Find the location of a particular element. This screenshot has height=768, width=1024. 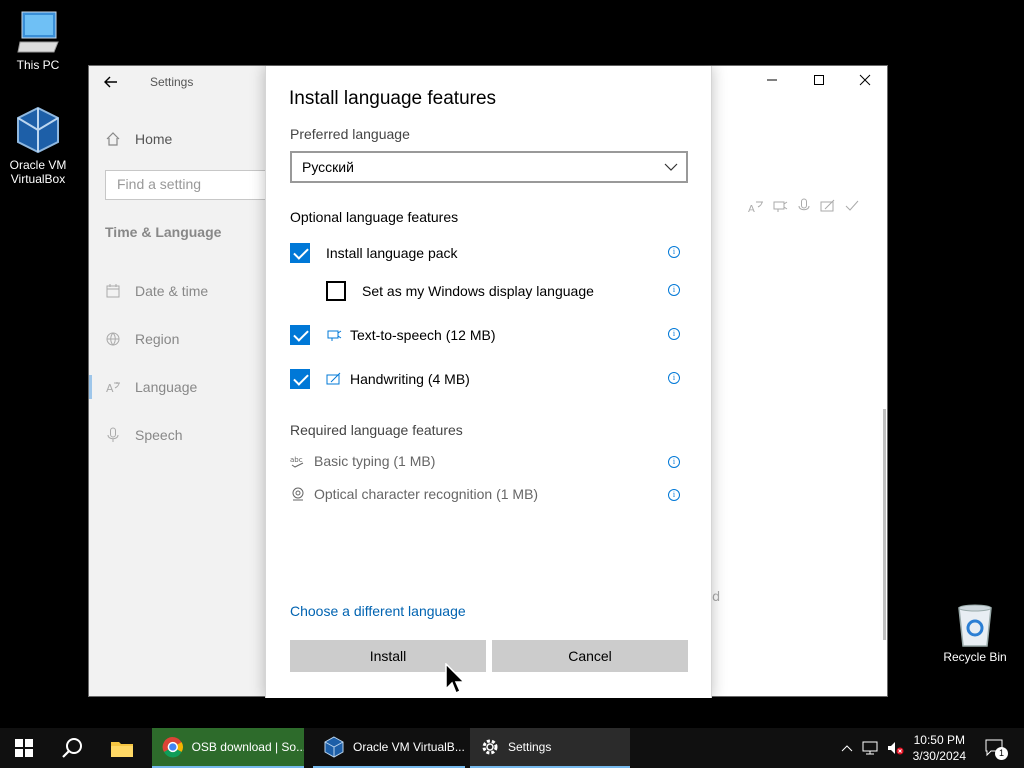

selected-indicator is located at coordinates (90, 387).